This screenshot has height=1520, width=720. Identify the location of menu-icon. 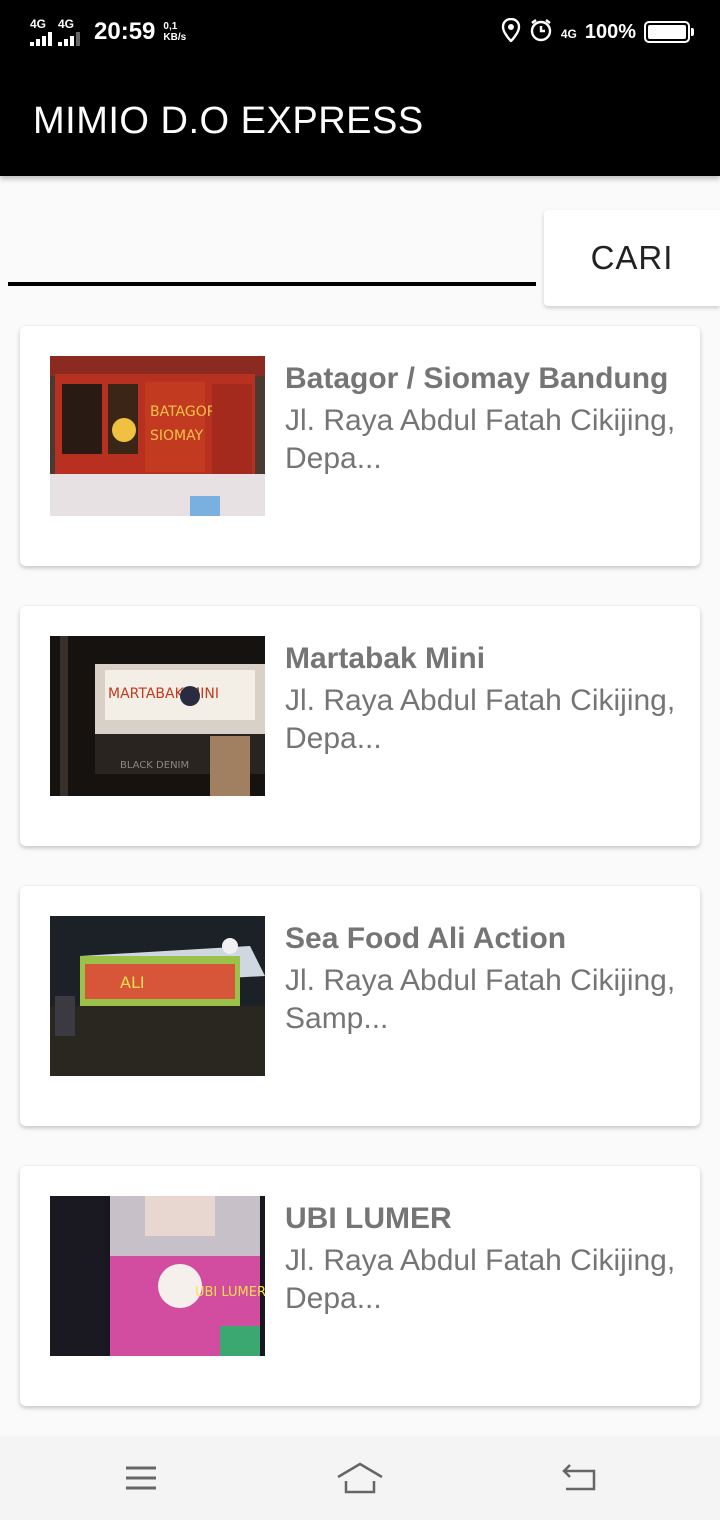
(141, 1478).